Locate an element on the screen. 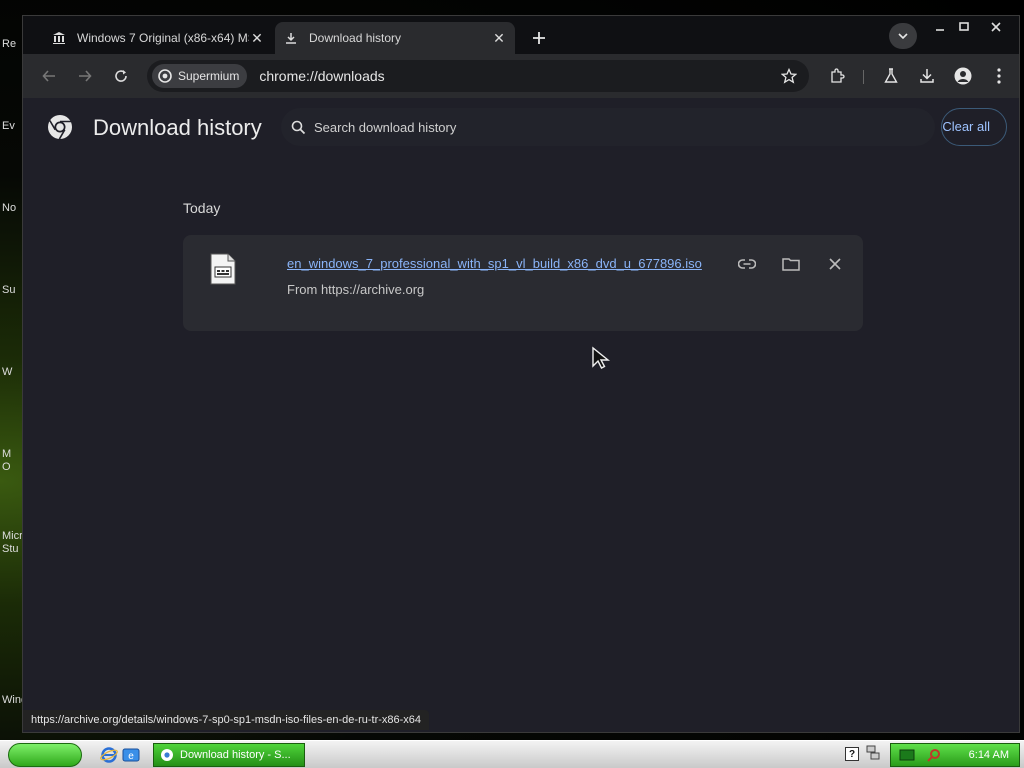 The width and height of the screenshot is (1024, 768). extensions-button is located at coordinates (837, 76).